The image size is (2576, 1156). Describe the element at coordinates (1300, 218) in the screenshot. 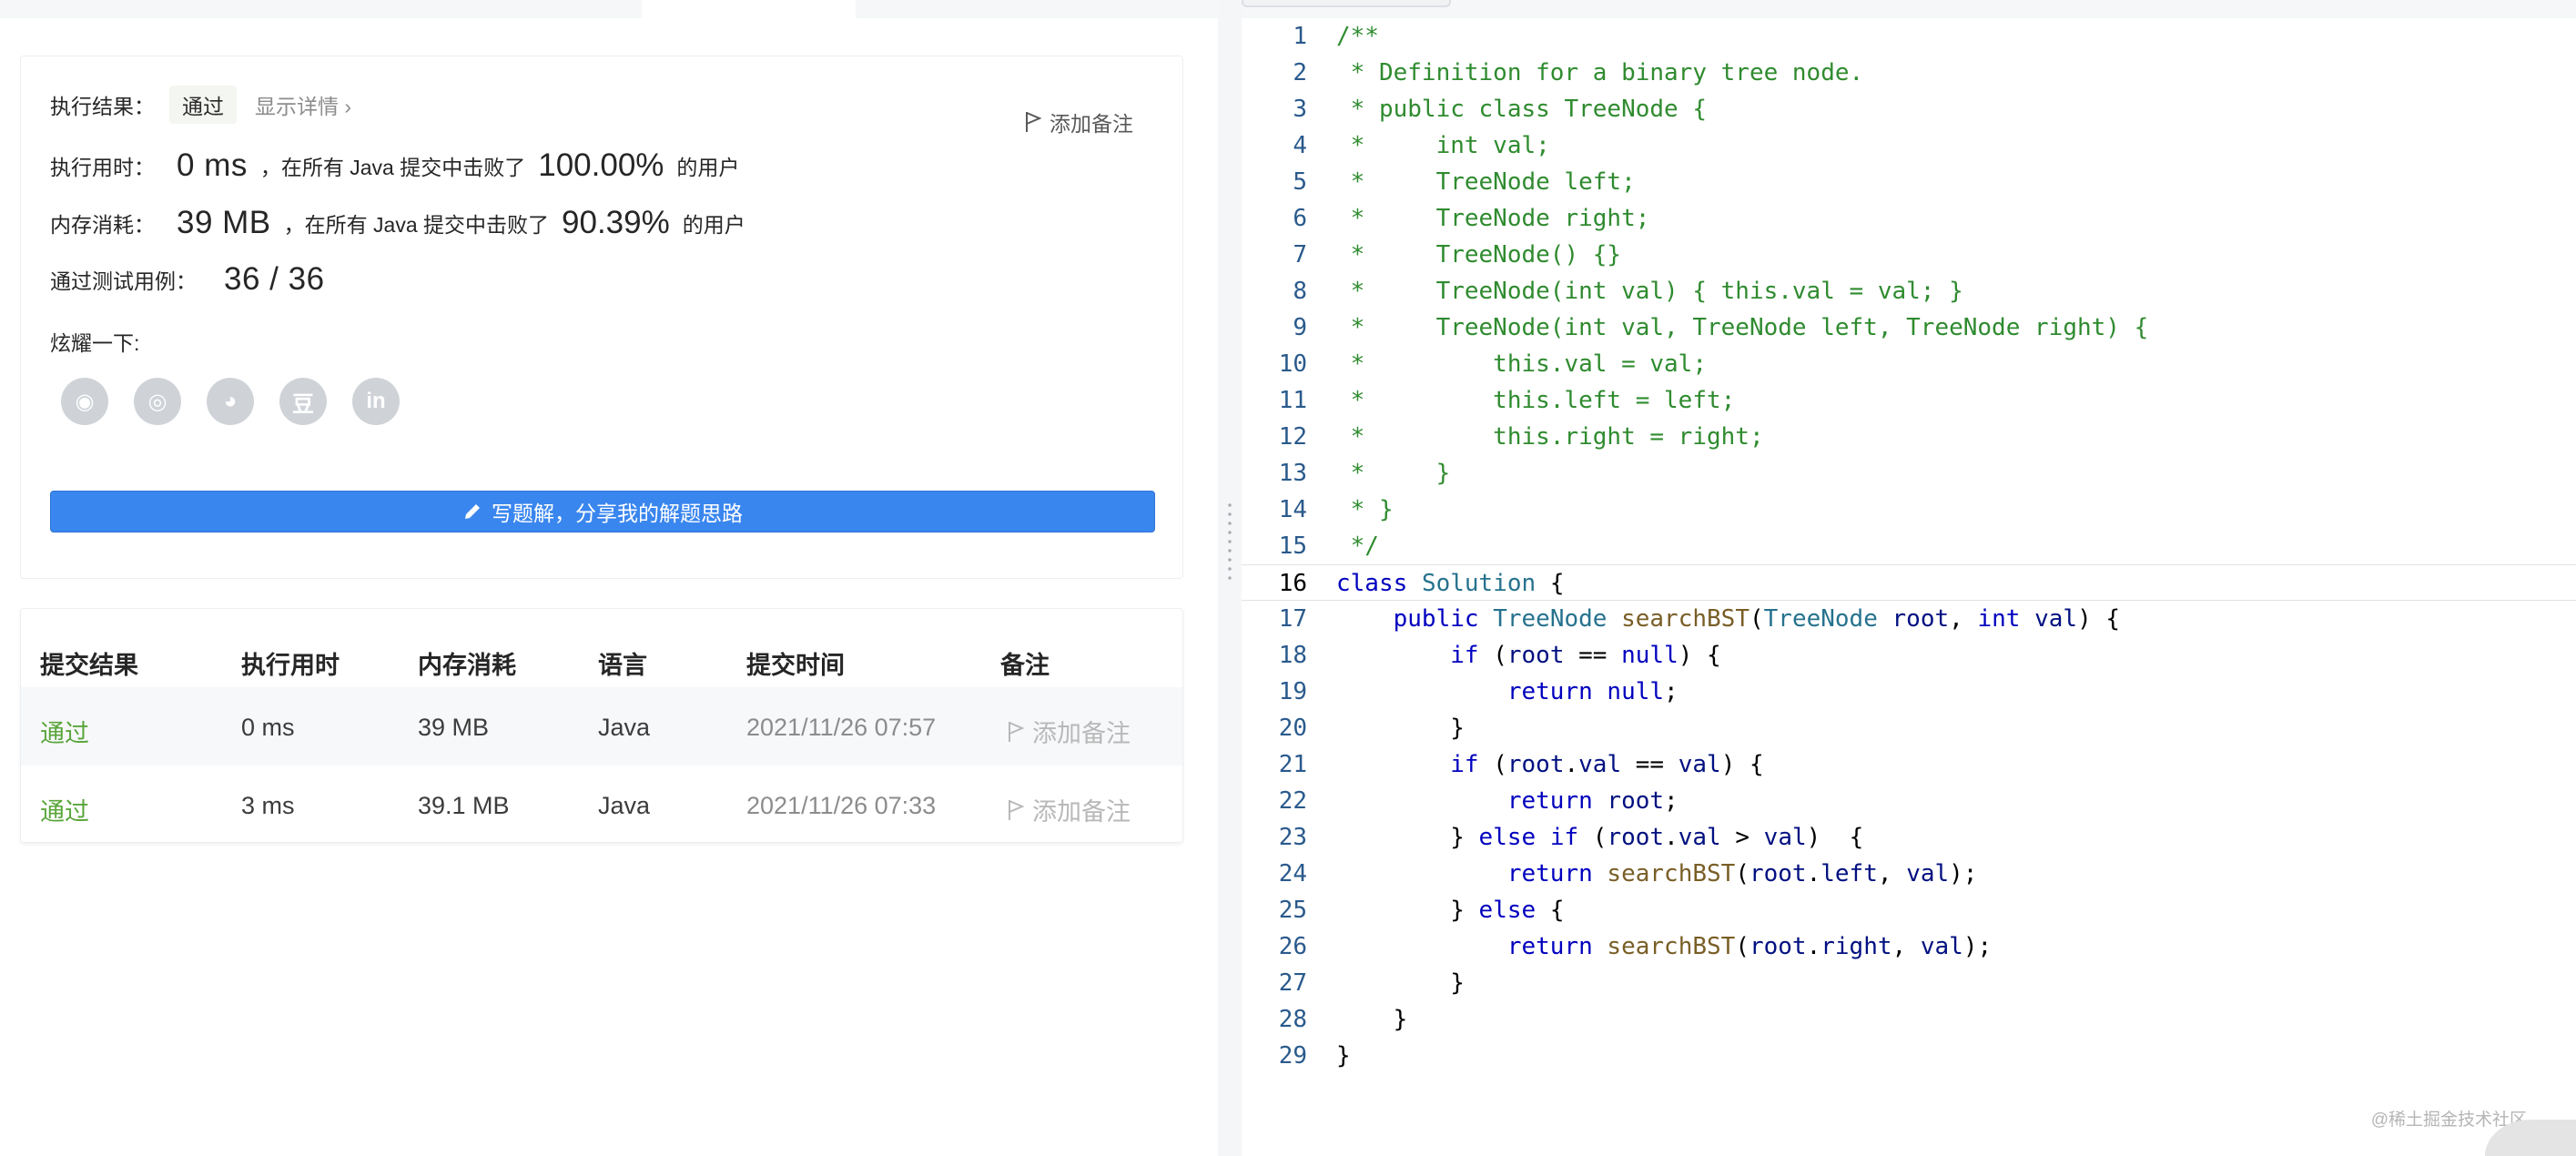

I see `line-number: 6` at that location.